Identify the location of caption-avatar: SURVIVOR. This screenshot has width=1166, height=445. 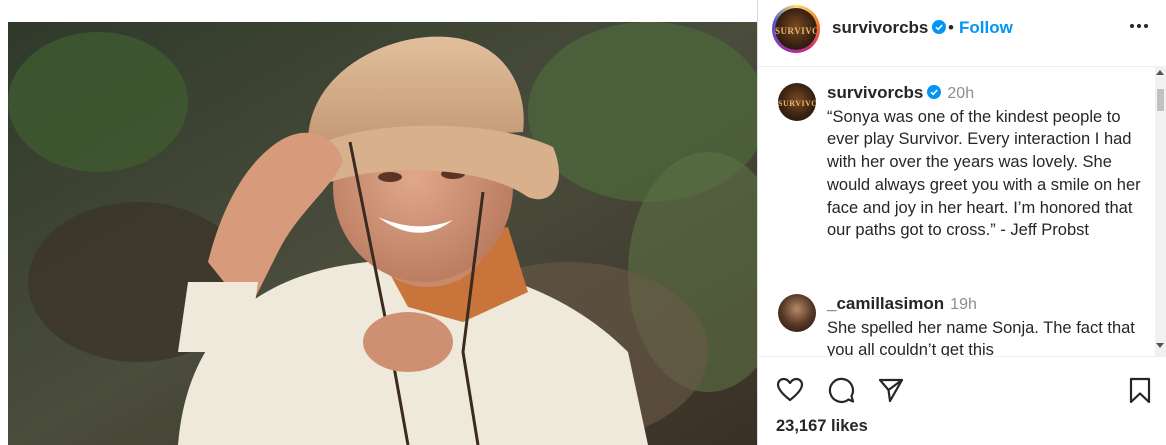
(797, 102).